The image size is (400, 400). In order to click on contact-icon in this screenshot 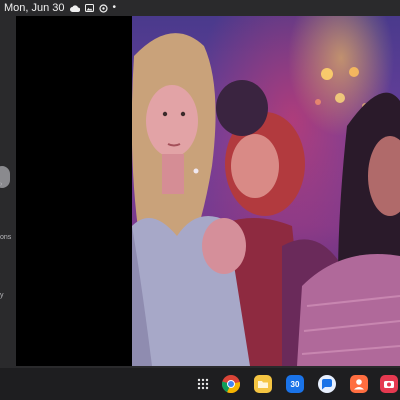, I will do `click(359, 384)`.